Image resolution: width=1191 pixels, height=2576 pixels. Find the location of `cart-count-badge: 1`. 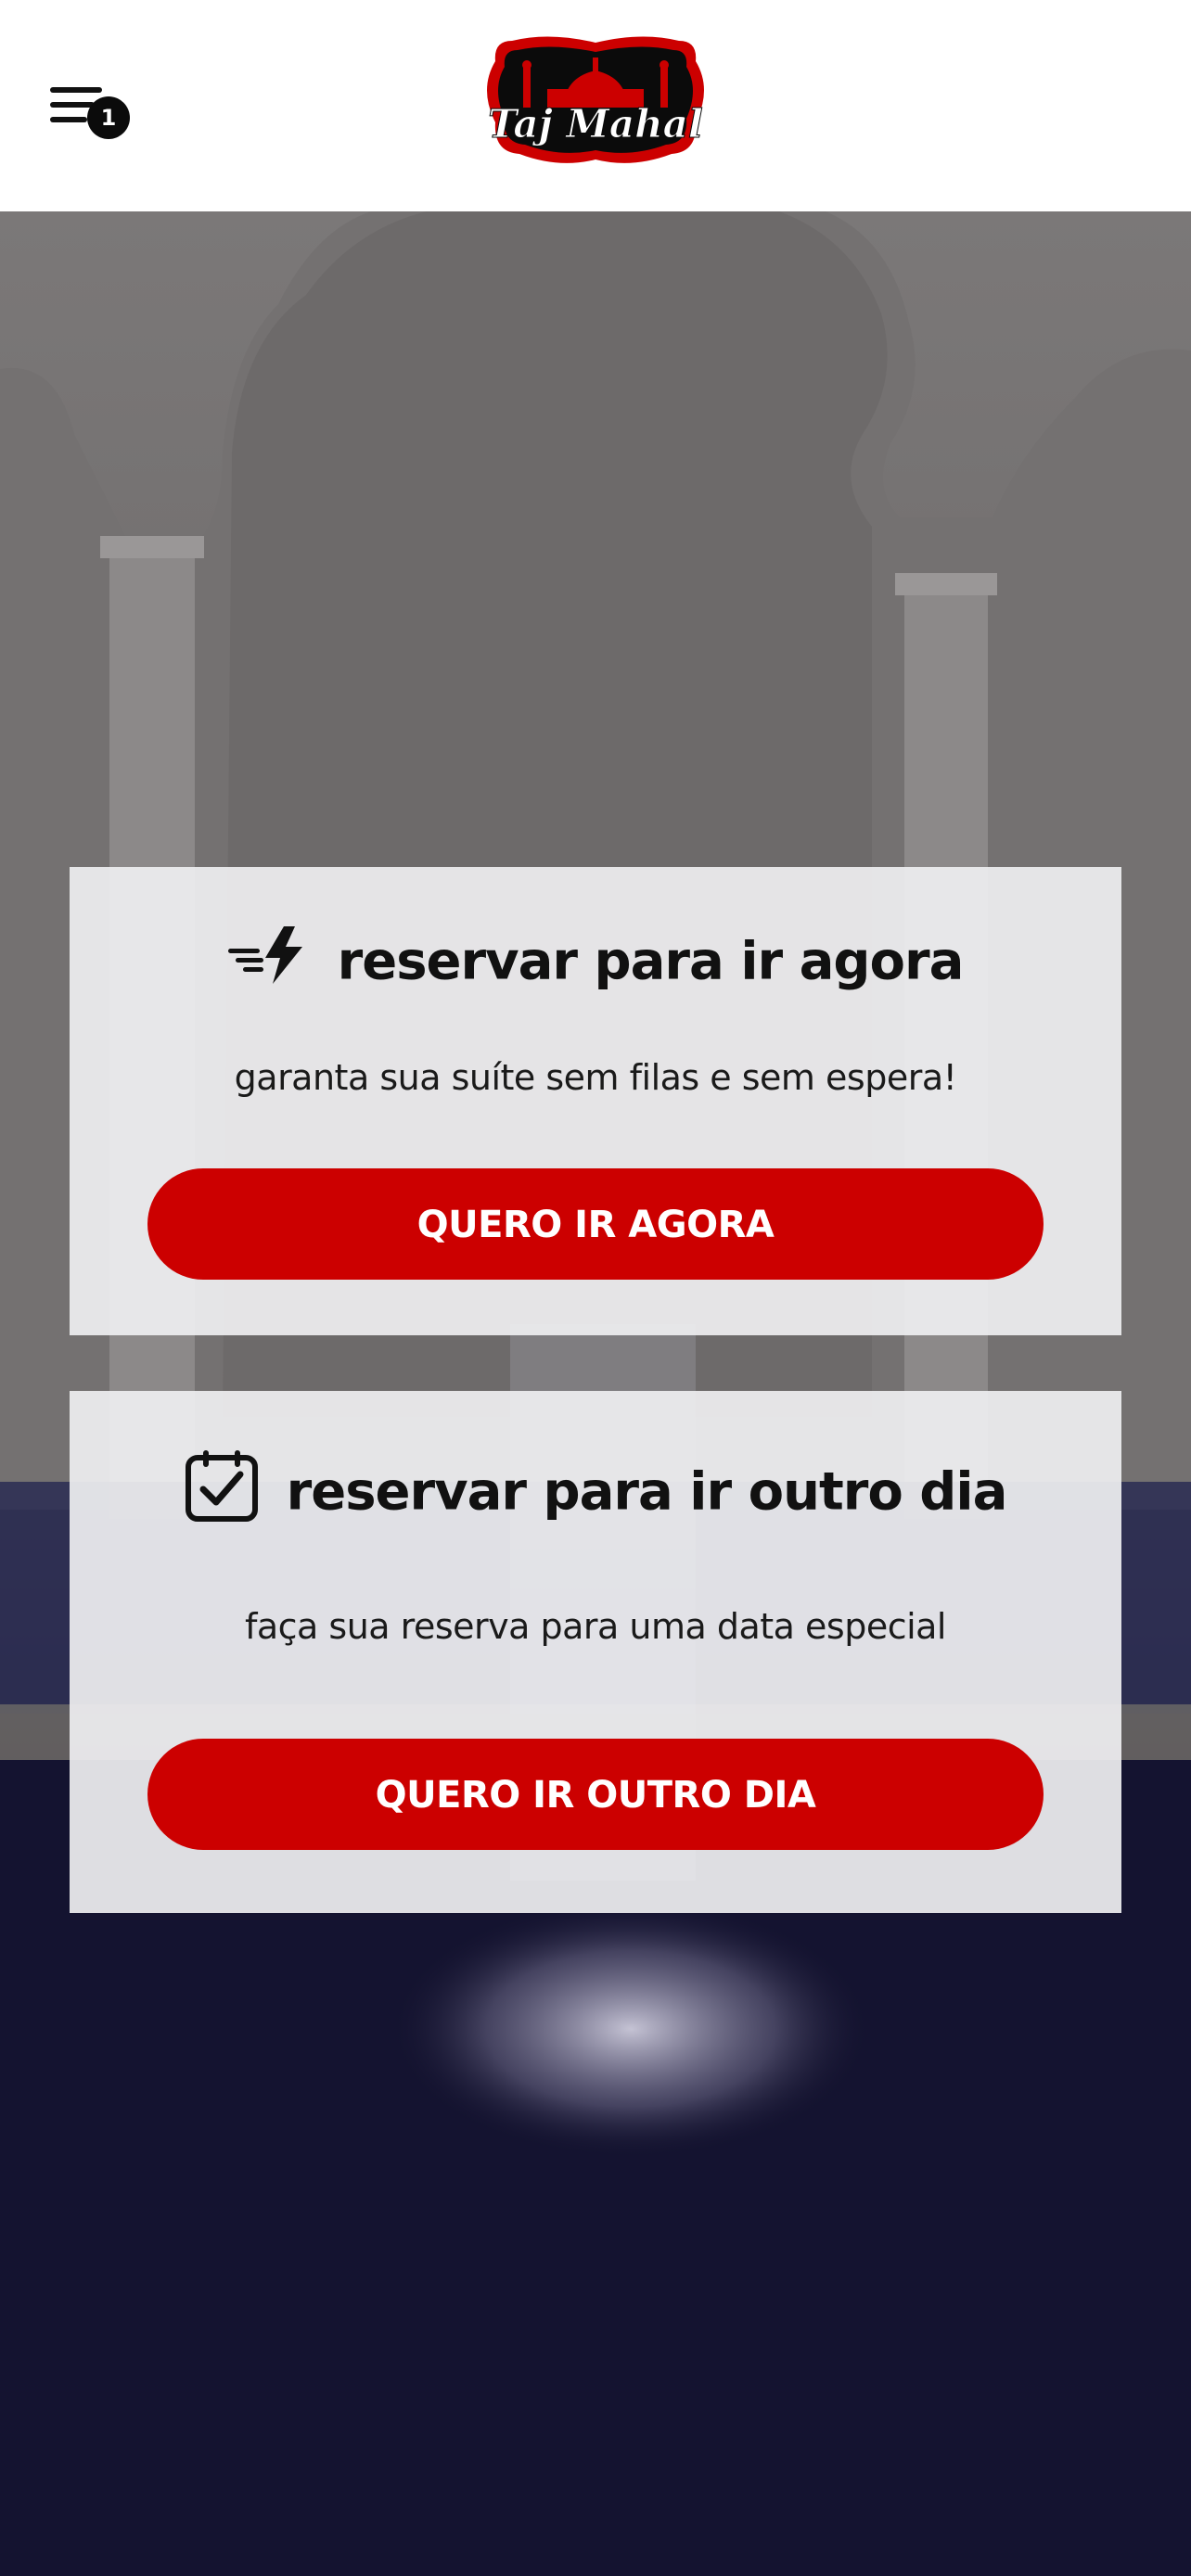

cart-count-badge: 1 is located at coordinates (108, 118).